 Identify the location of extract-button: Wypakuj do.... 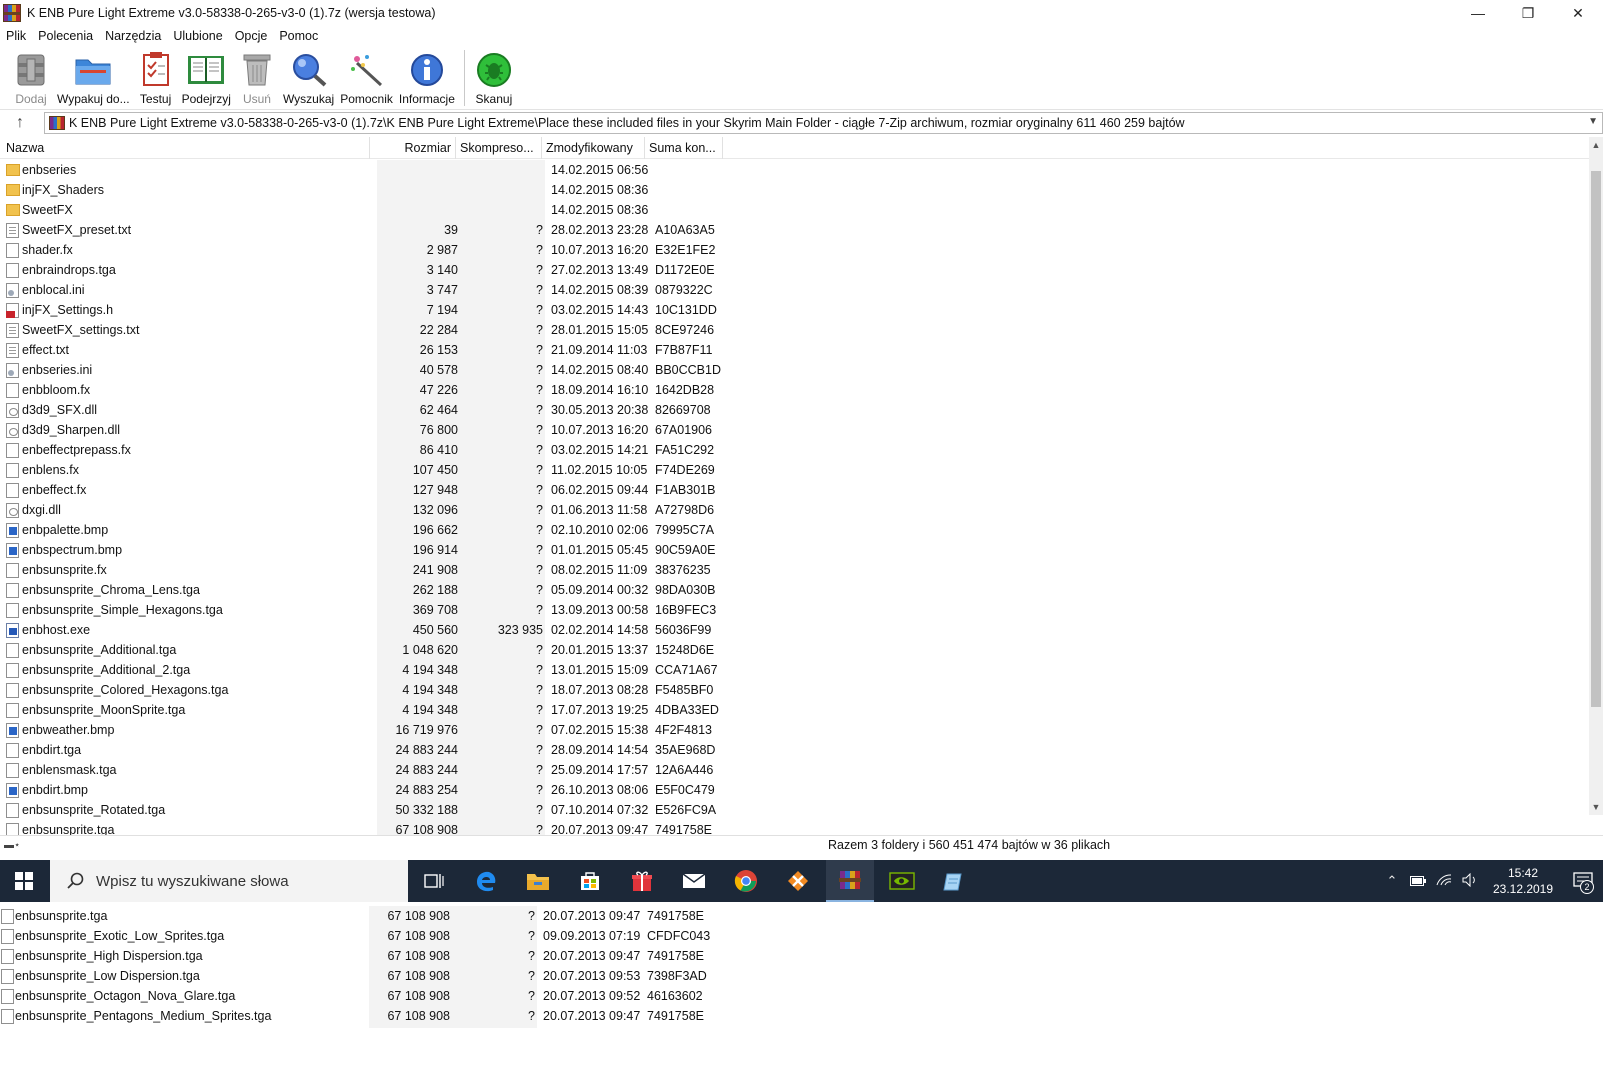
(93, 76).